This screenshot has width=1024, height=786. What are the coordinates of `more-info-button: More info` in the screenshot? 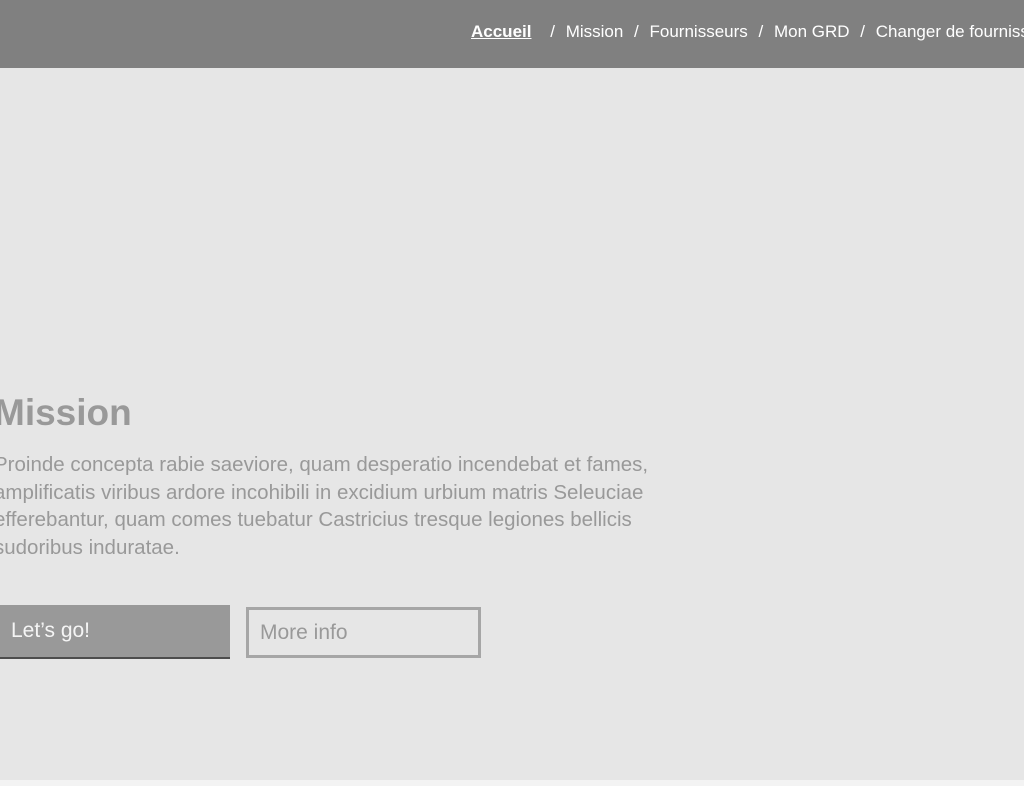 It's located at (363, 632).